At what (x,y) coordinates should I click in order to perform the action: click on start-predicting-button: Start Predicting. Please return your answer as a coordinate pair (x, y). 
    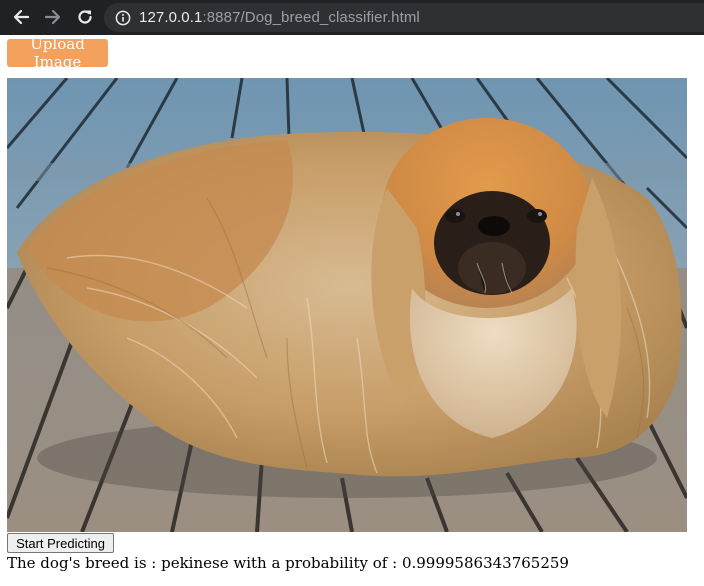
    Looking at the image, I should click on (60, 543).